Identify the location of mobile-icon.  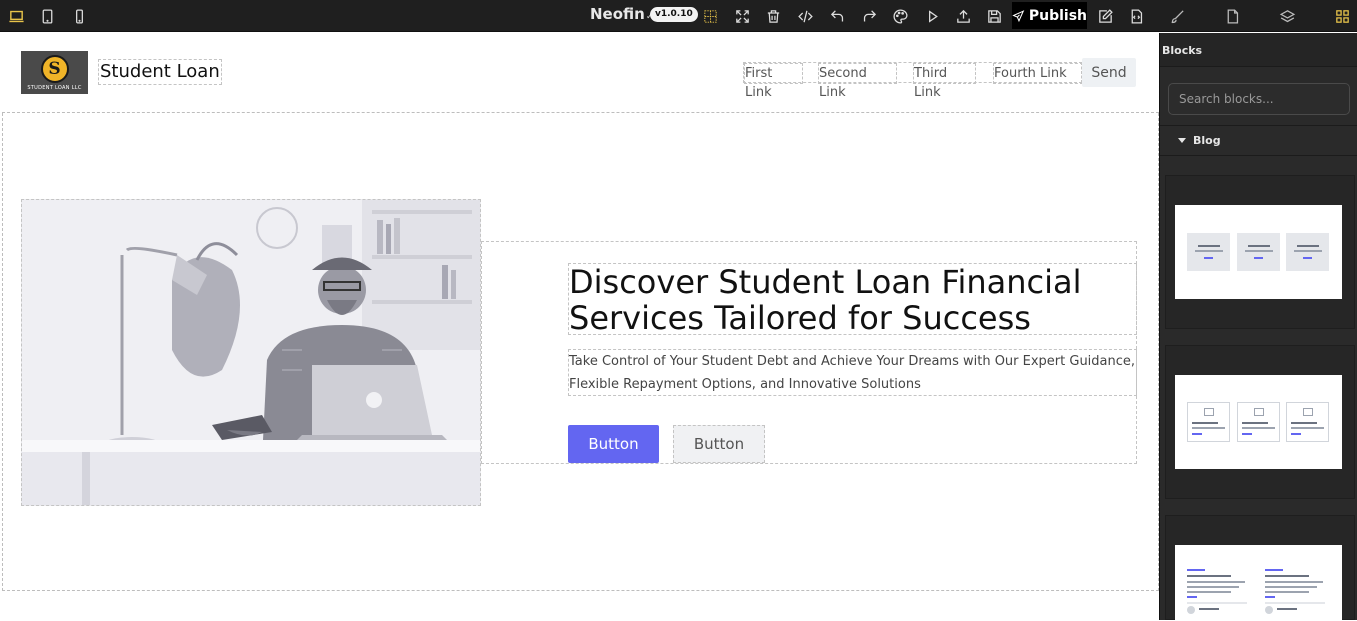
(79, 16).